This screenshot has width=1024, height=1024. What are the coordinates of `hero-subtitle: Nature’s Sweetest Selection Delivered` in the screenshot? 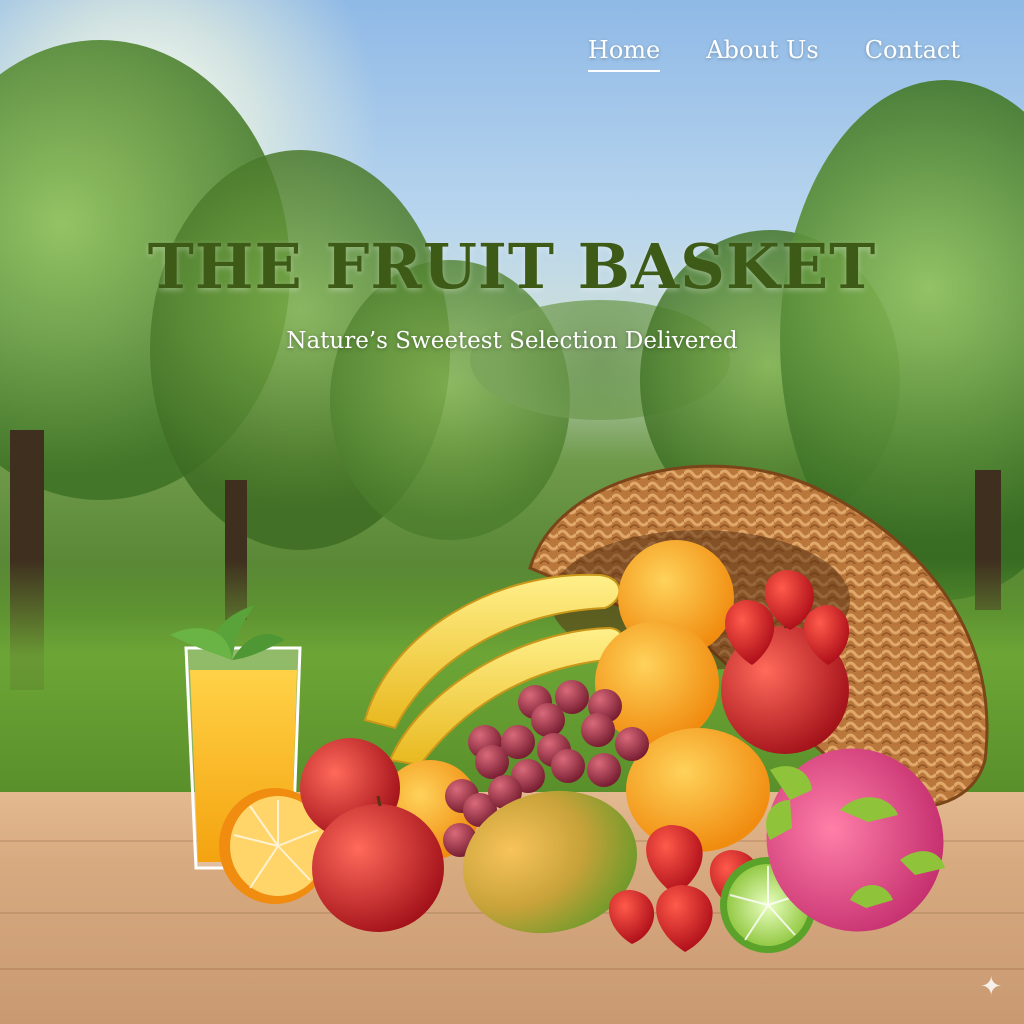 It's located at (512, 341).